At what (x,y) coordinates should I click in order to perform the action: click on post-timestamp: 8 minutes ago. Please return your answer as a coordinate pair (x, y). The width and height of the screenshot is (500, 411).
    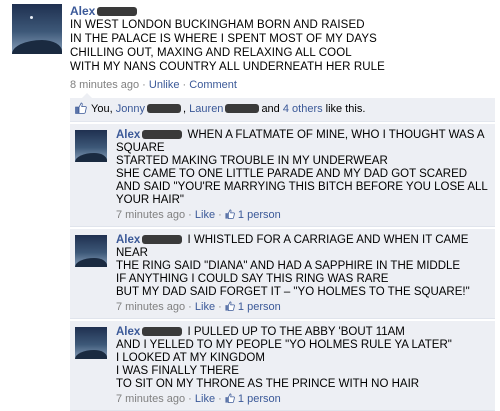
    Looking at the image, I should click on (104, 85).